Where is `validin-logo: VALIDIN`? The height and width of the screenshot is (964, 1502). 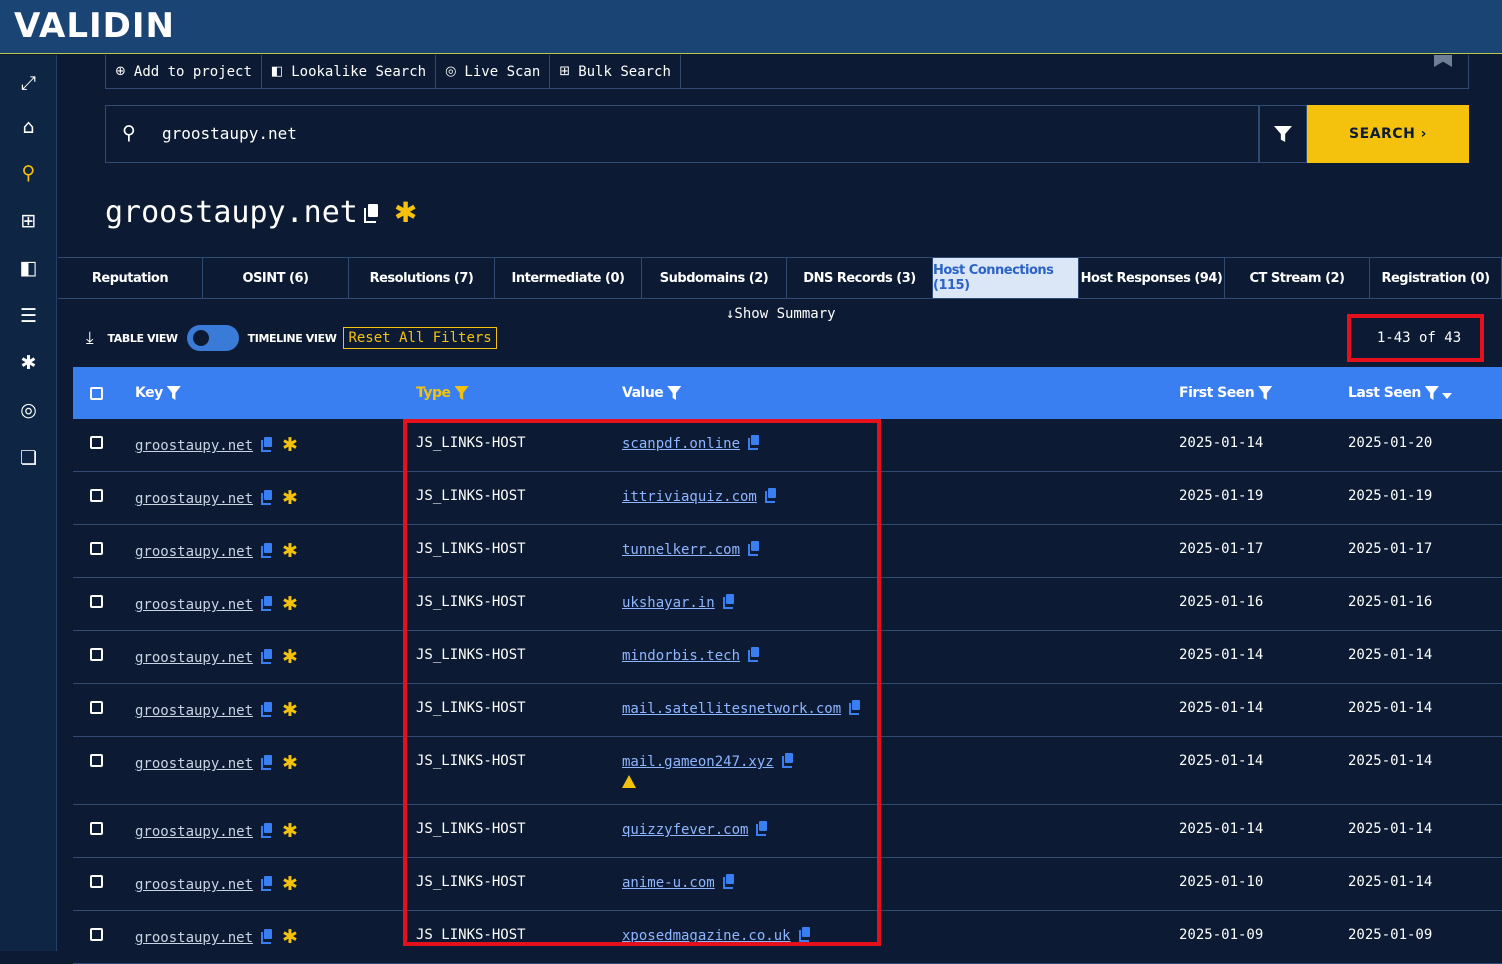 validin-logo: VALIDIN is located at coordinates (94, 26).